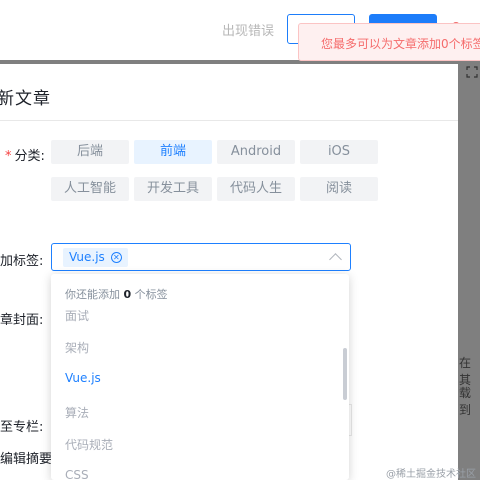 Image resolution: width=480 pixels, height=480 pixels. Describe the element at coordinates (22, 261) in the screenshot. I see `tags-label: 加标签:` at that location.